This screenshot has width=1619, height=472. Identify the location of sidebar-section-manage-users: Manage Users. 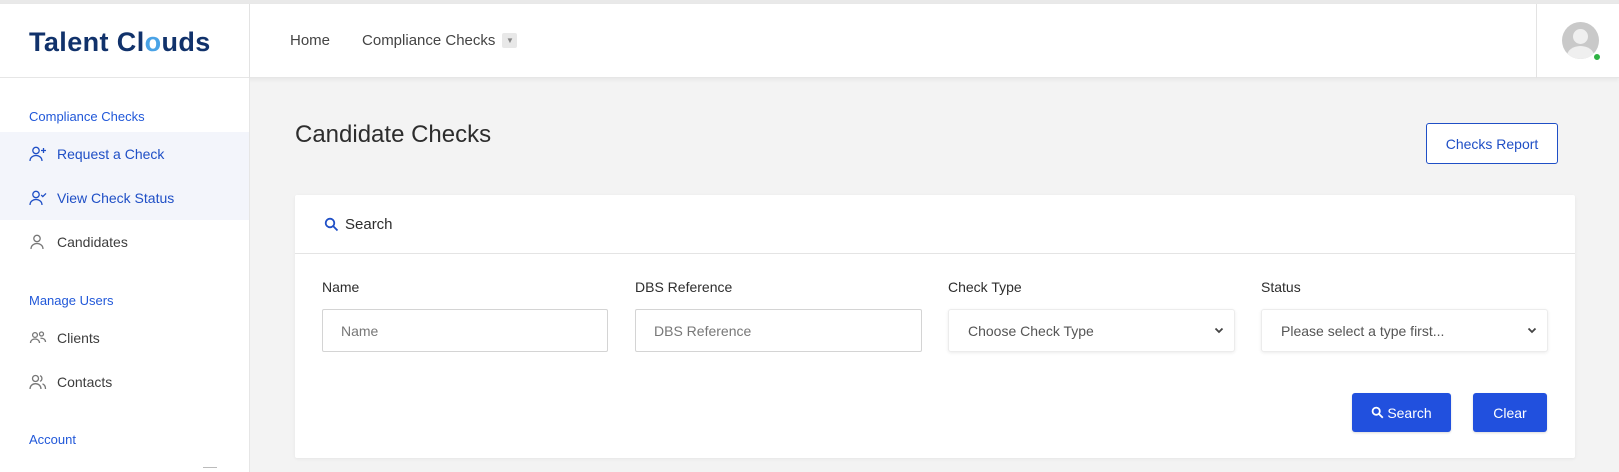
(71, 300).